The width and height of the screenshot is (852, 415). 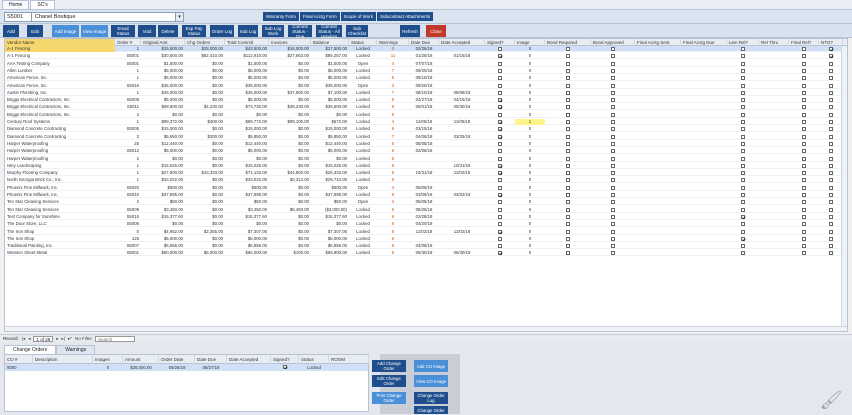 What do you see at coordinates (281, 16) in the screenshot?
I see `warranty-form-button: Warranty Form` at bounding box center [281, 16].